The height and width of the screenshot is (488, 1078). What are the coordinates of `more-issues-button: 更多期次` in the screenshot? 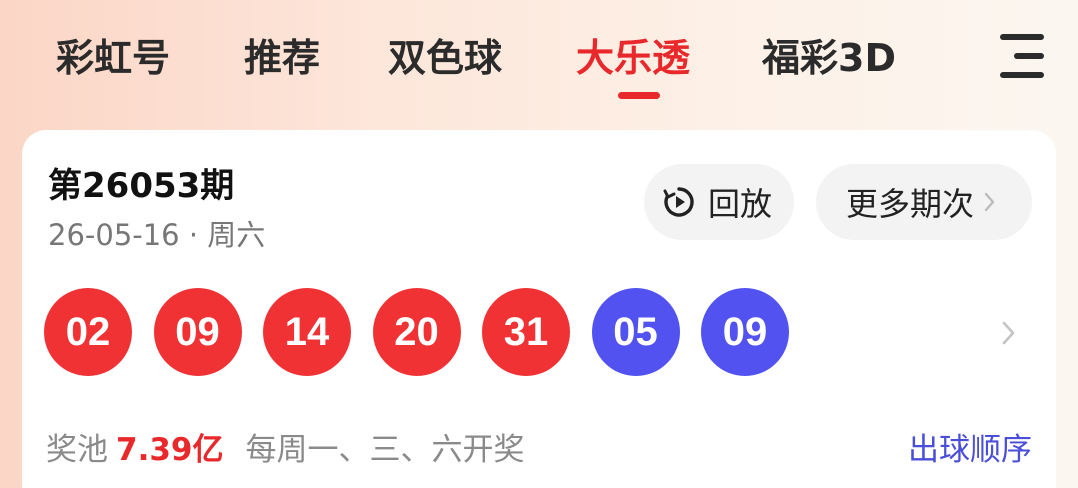 It's located at (924, 202).